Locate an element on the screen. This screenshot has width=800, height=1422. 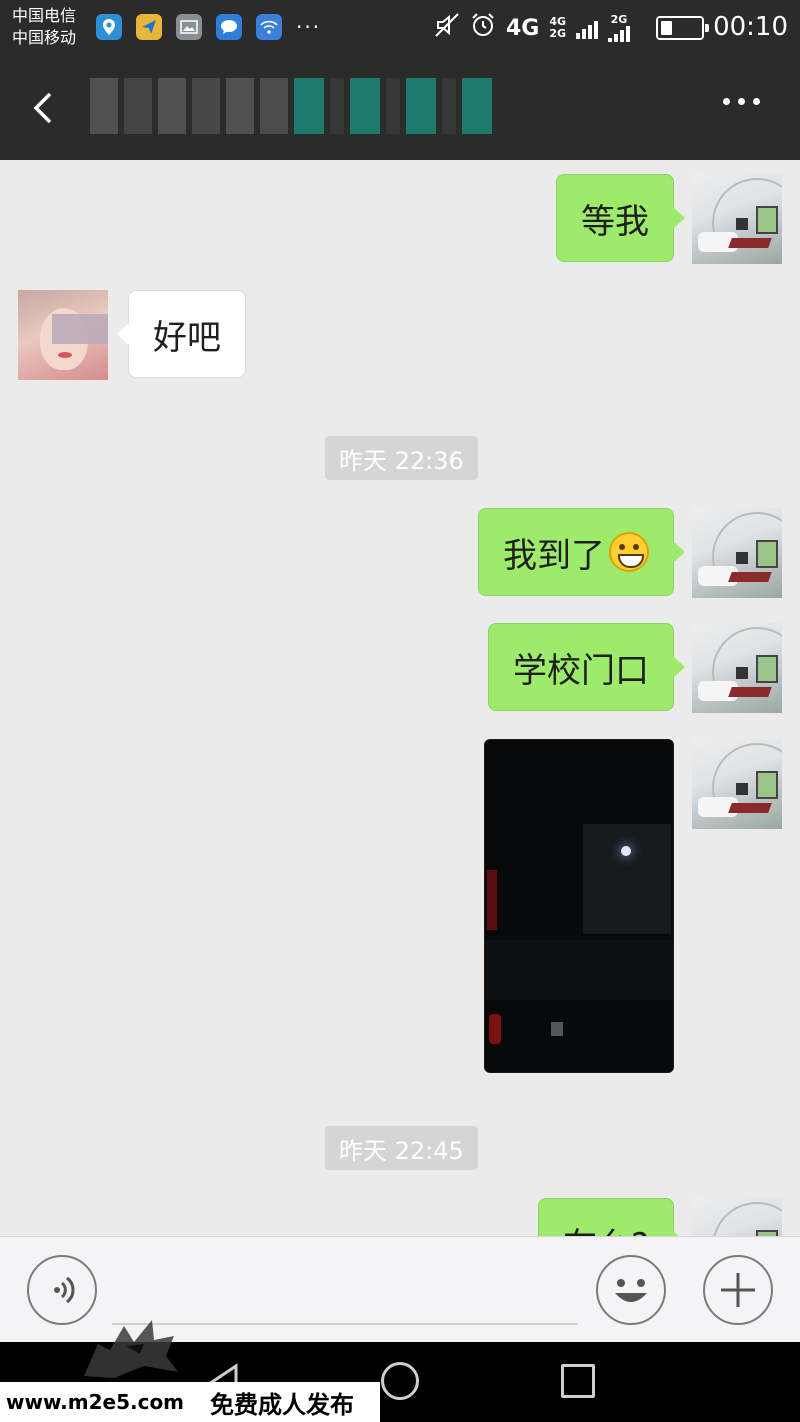
system-icons: 4G 4G 2G 2G is located at coordinates (532, 28).